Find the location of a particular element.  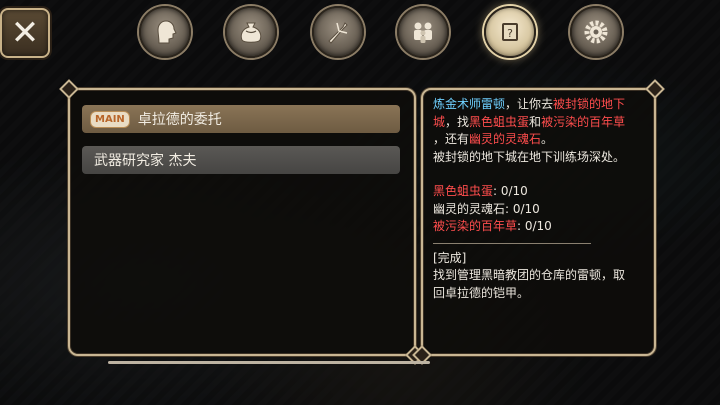

party-group-icon is located at coordinates (423, 32).